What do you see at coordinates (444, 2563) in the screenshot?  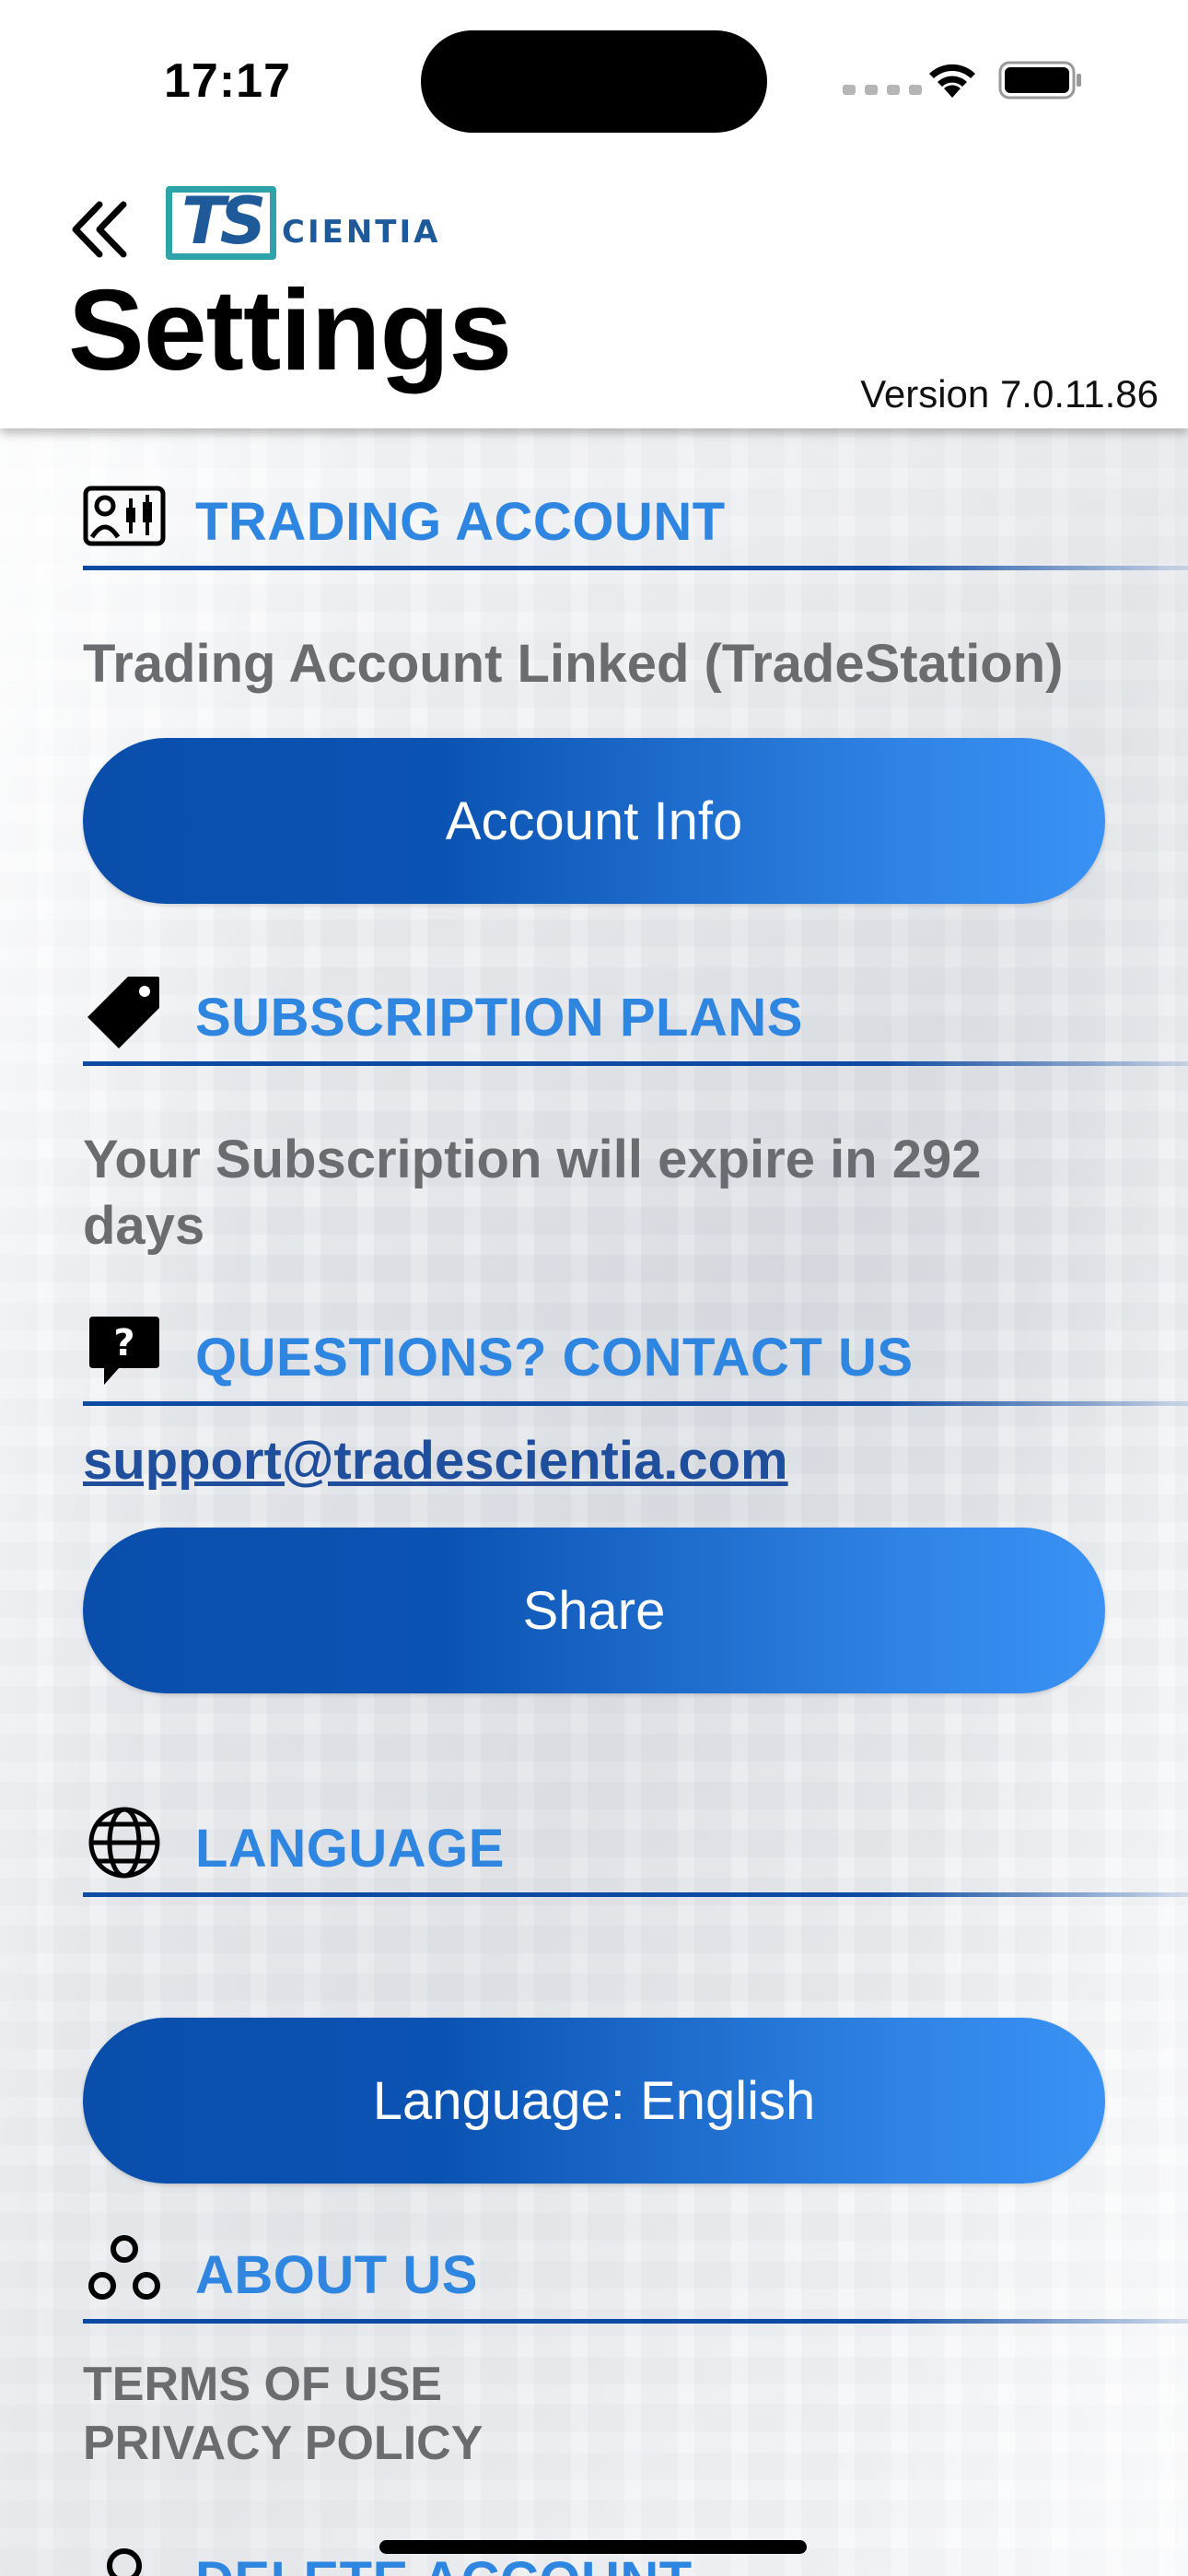 I see `section-title: DELETE ACCOUNT` at bounding box center [444, 2563].